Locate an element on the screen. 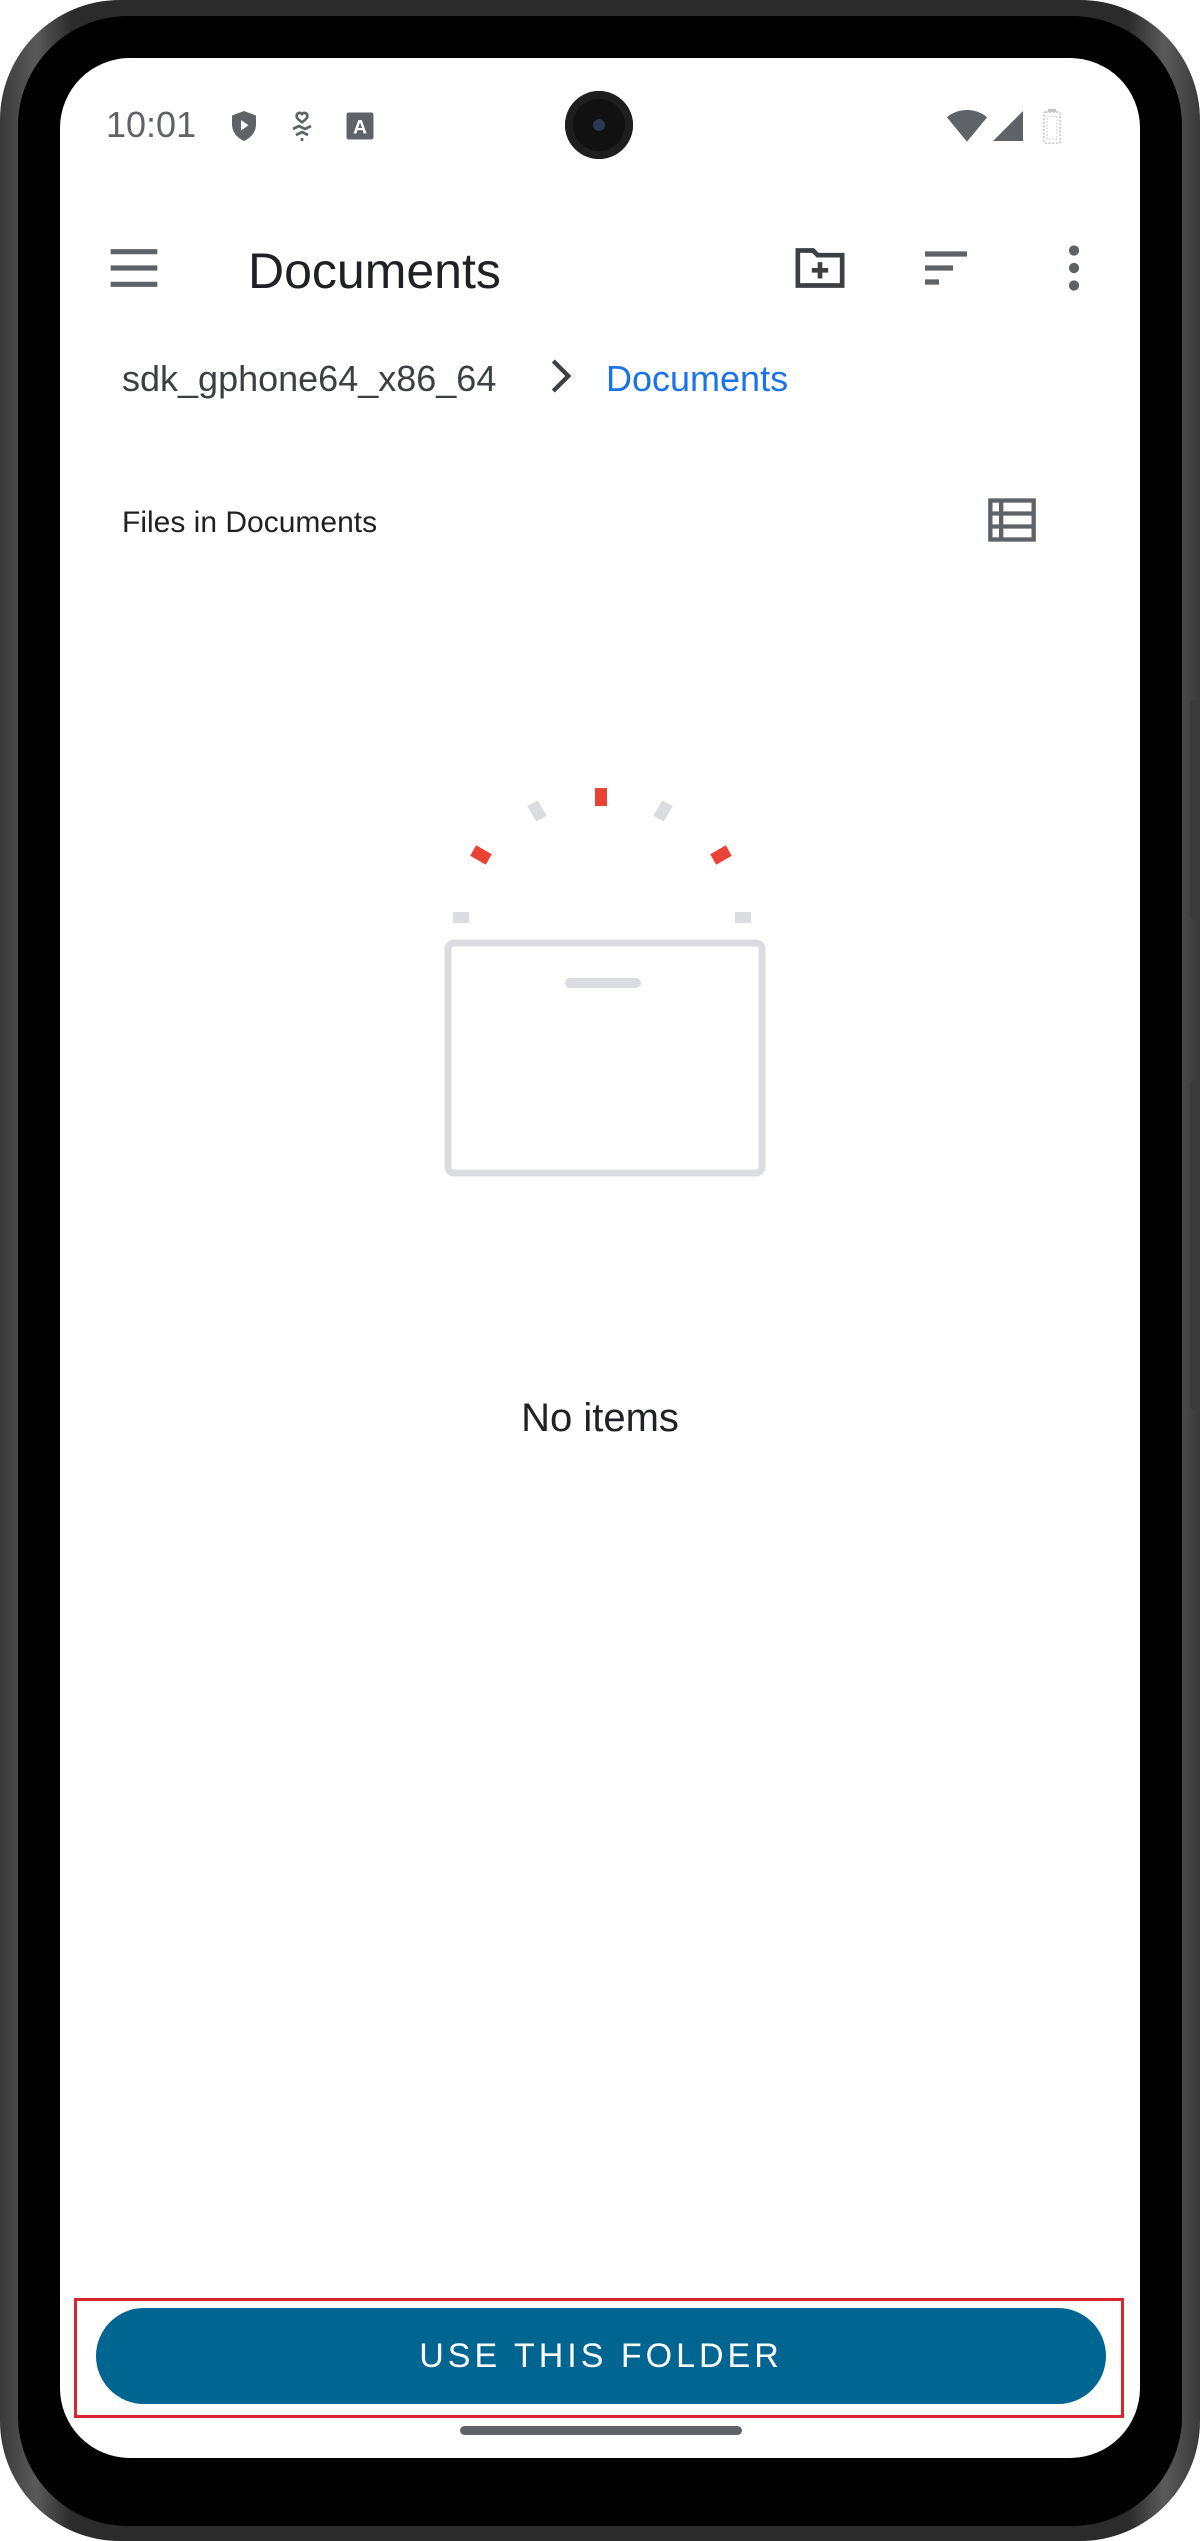 The width and height of the screenshot is (1200, 2541). breadcrumb-root: sdk_gphone64_x86_64 is located at coordinates (309, 379).